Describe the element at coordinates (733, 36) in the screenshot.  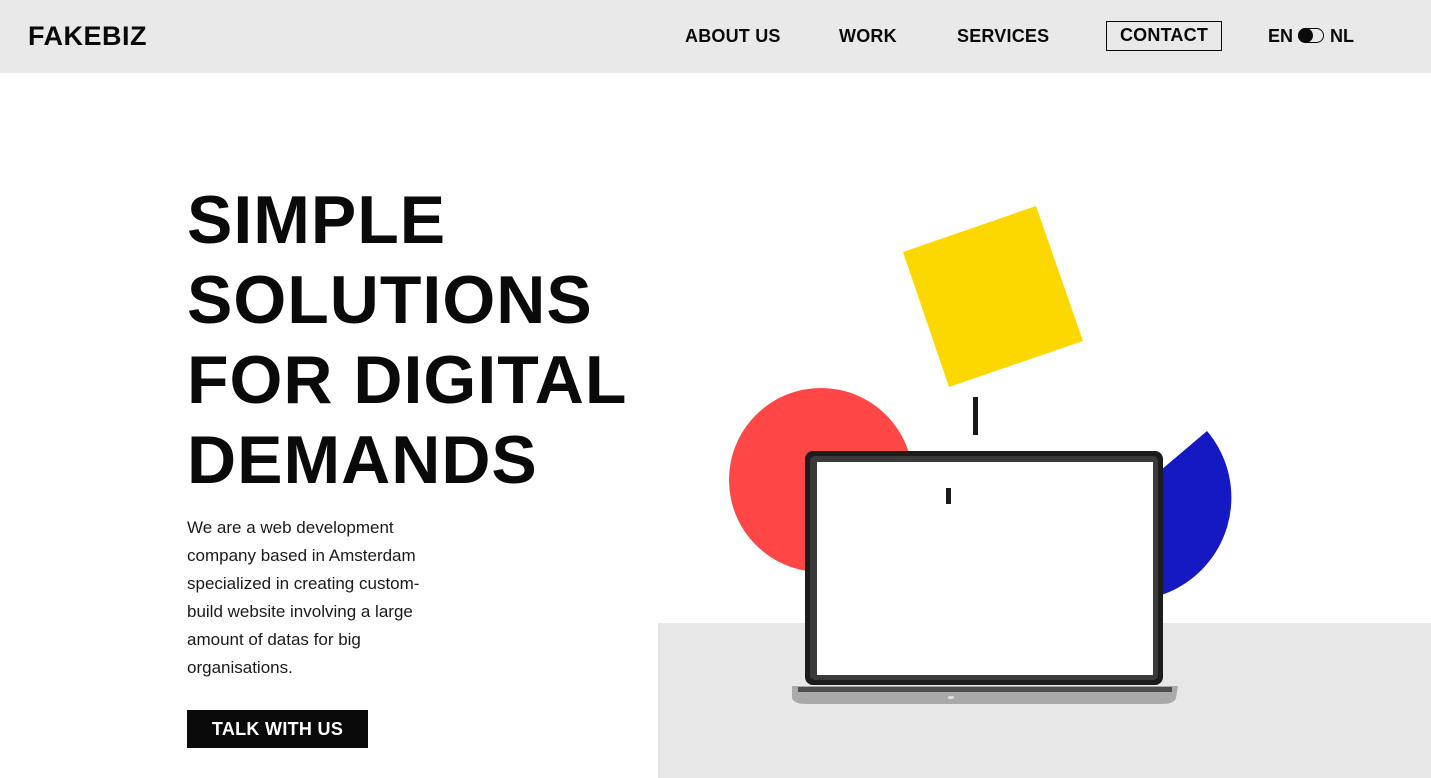
I see `nav-about-us: ABOUT US` at that location.